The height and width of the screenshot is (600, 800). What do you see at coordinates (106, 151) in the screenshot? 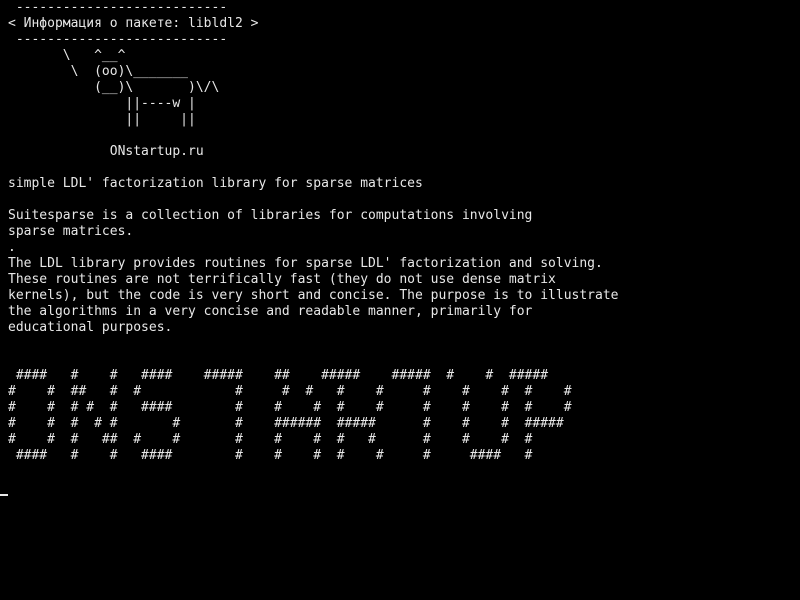
I see `console-line: ONstartup.ru` at bounding box center [106, 151].